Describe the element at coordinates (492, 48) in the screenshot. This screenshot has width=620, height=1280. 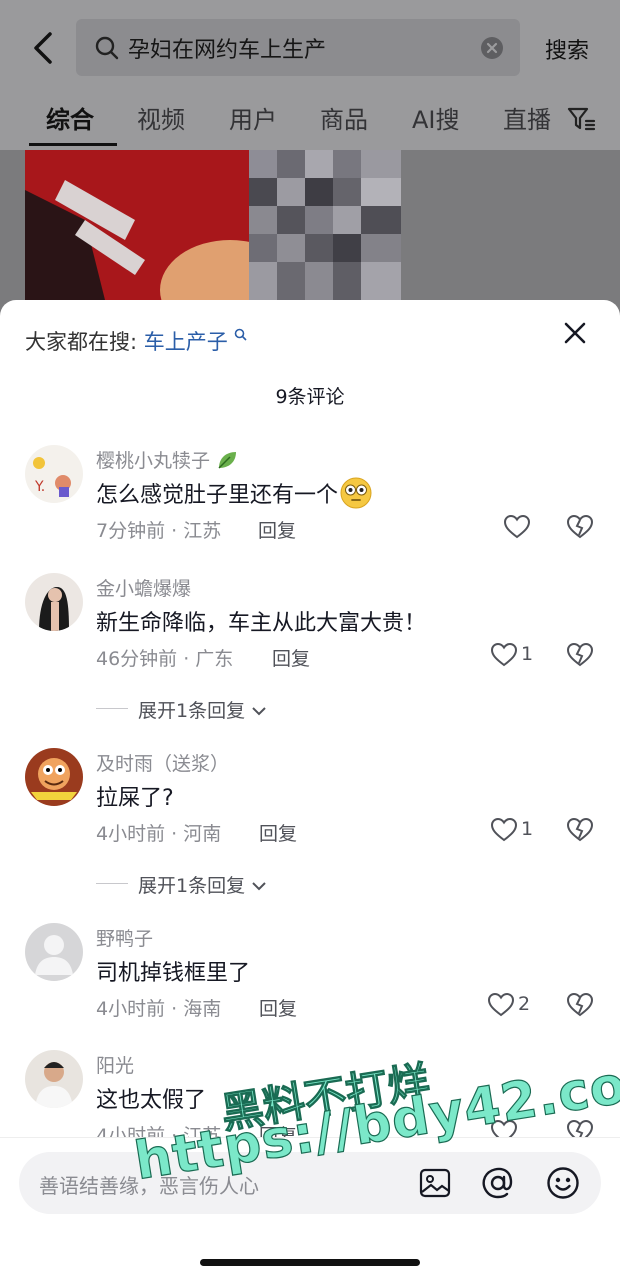
I see `clear-icon` at that location.